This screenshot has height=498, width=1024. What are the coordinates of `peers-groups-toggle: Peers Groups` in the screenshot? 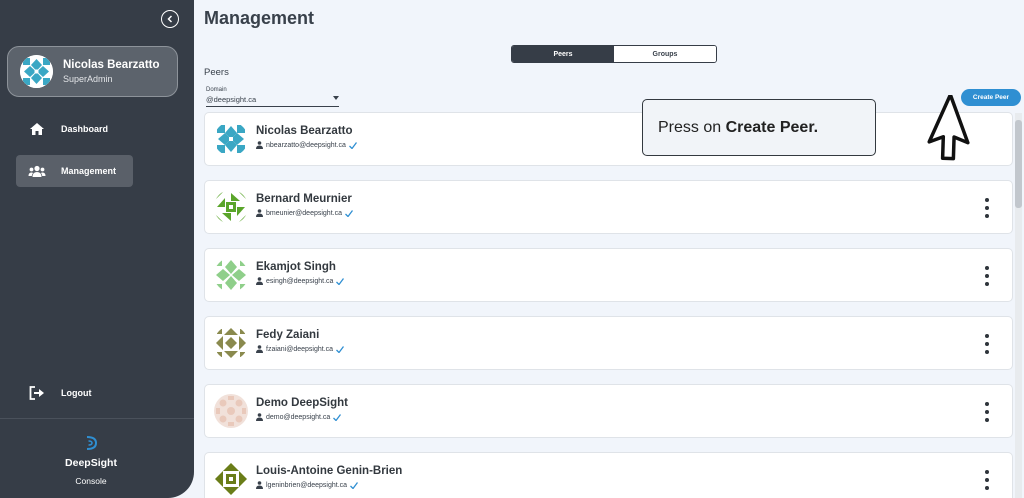 It's located at (614, 54).